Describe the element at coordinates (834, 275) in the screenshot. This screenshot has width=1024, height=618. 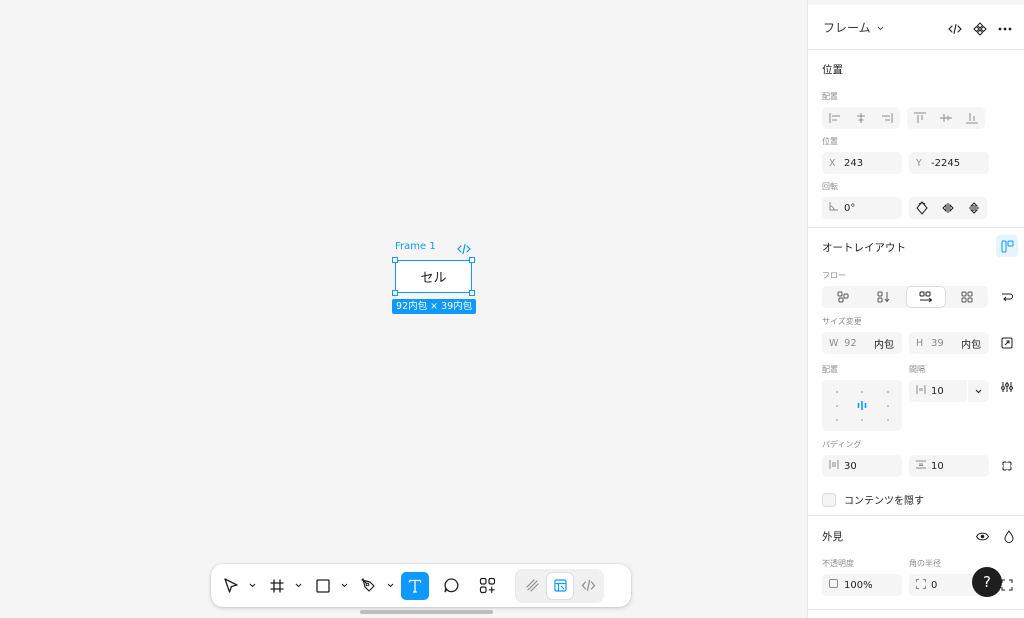
I see `flow-label: フロー` at that location.